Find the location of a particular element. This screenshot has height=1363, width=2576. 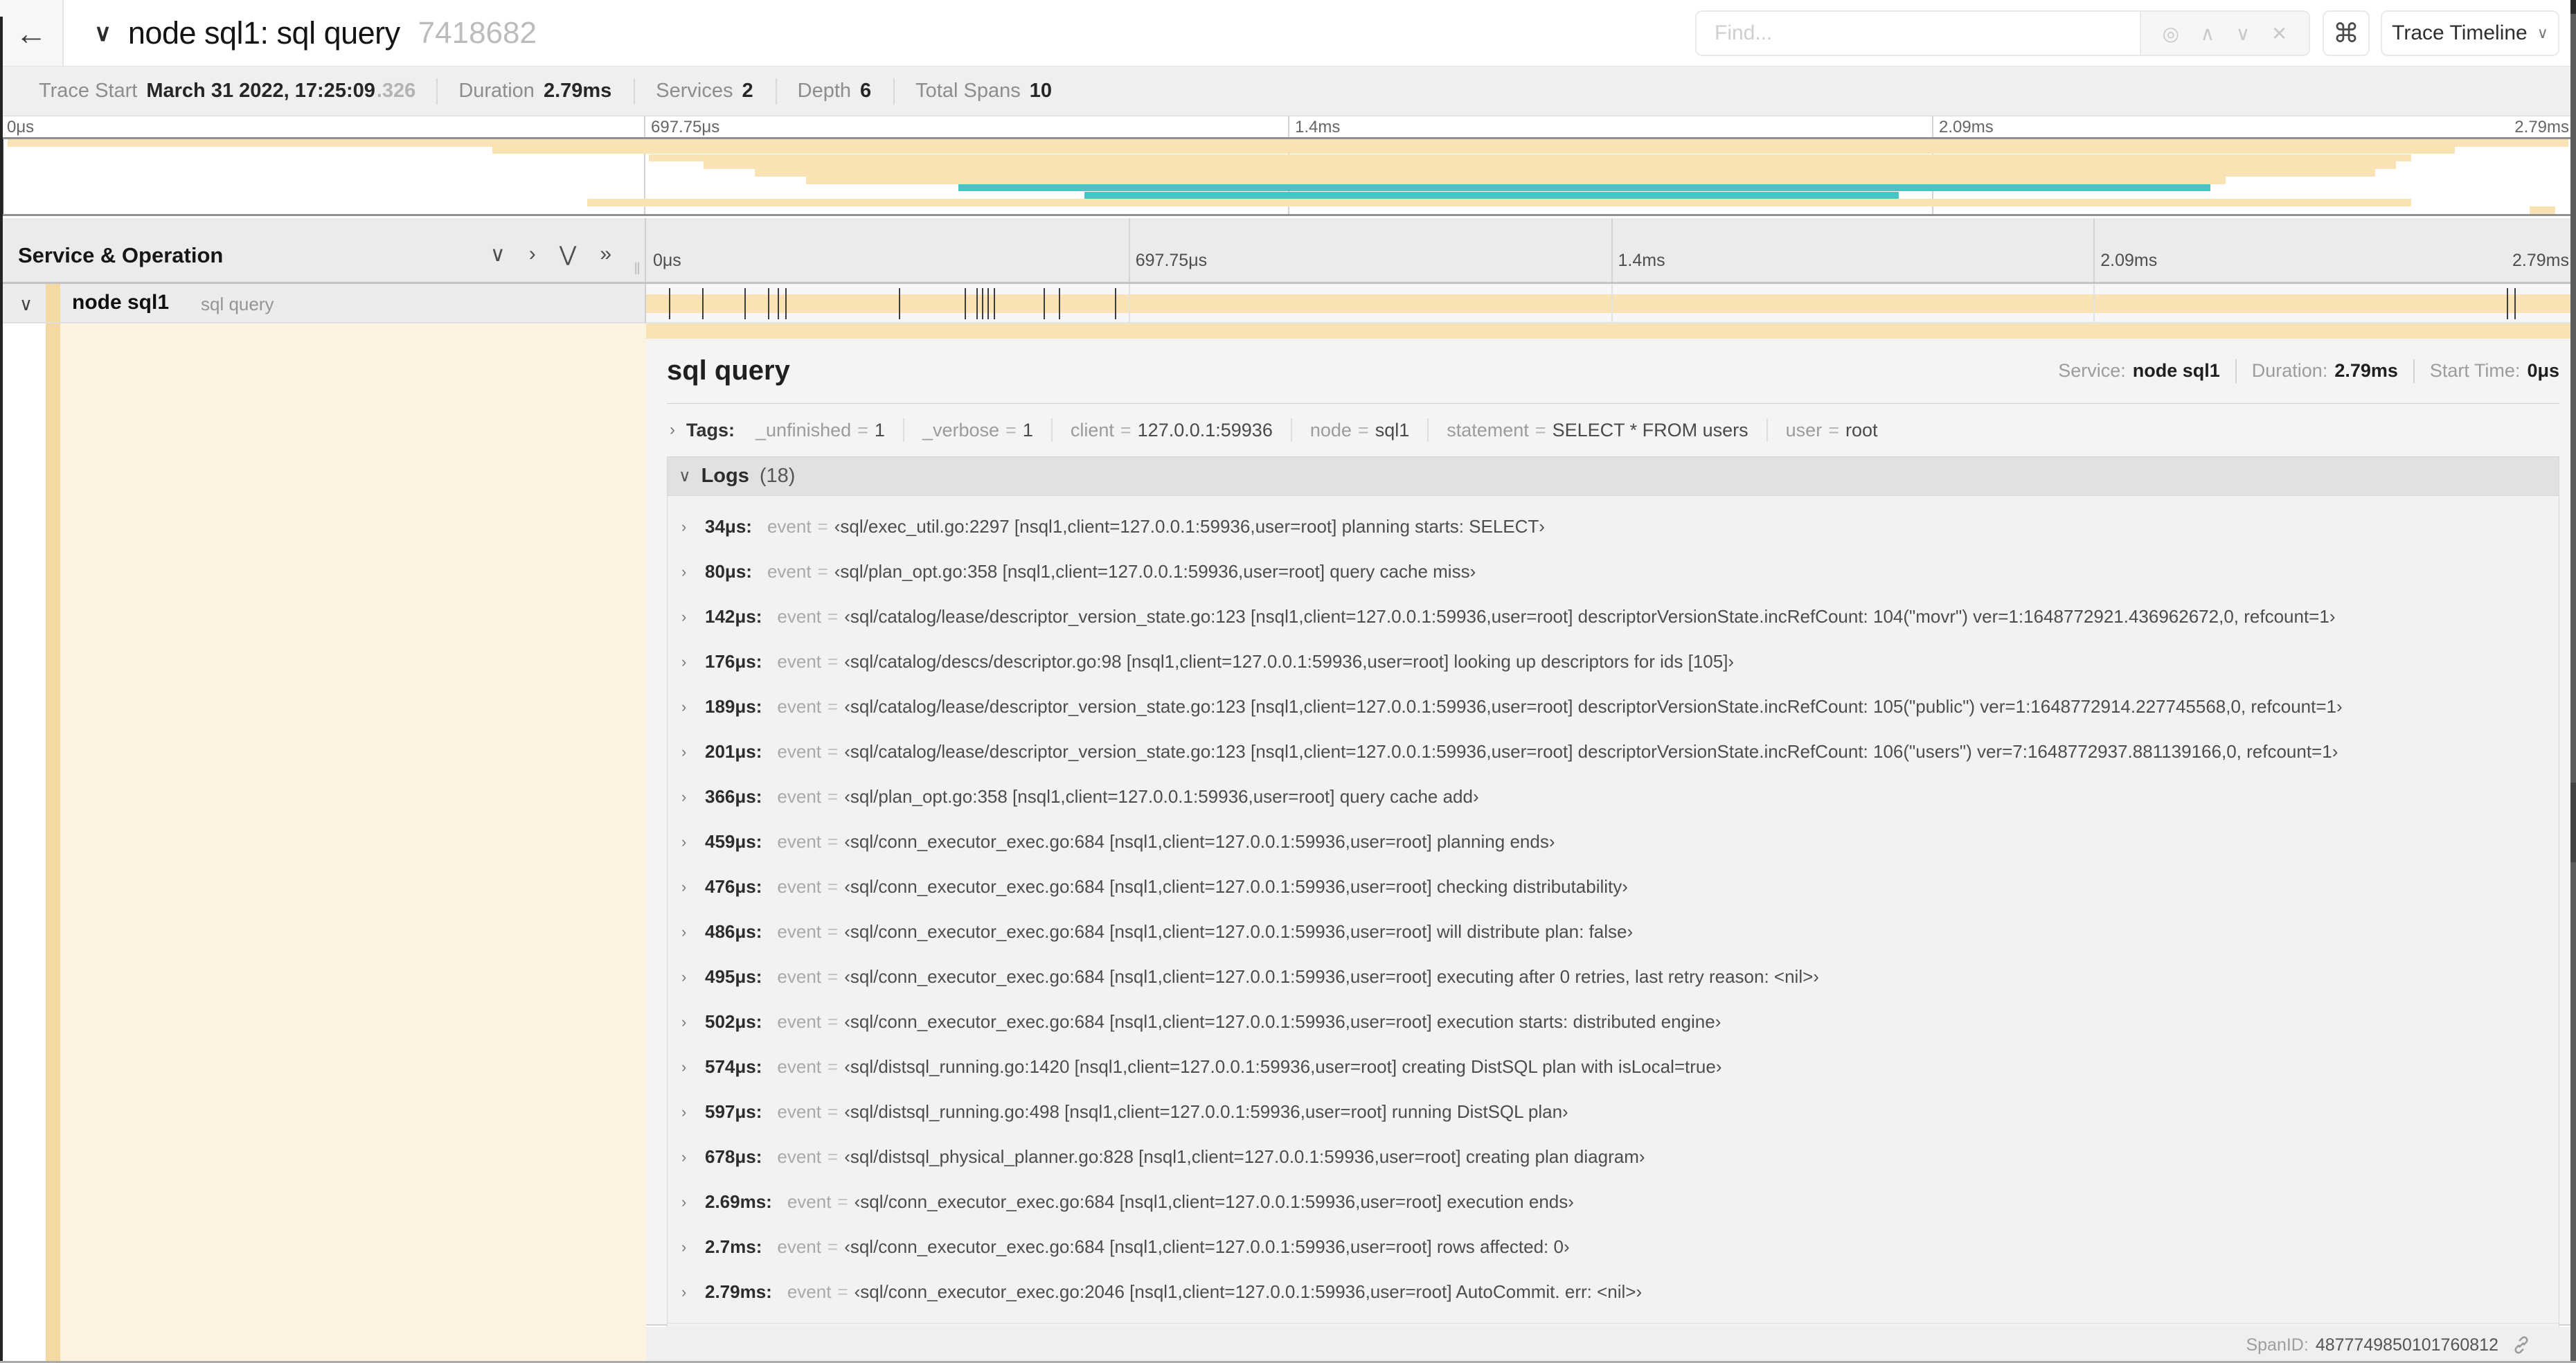

minimap-tick-labels: 0μs 697.75μs 1.4ms 2.09ms 2.79ms is located at coordinates (1288, 127).